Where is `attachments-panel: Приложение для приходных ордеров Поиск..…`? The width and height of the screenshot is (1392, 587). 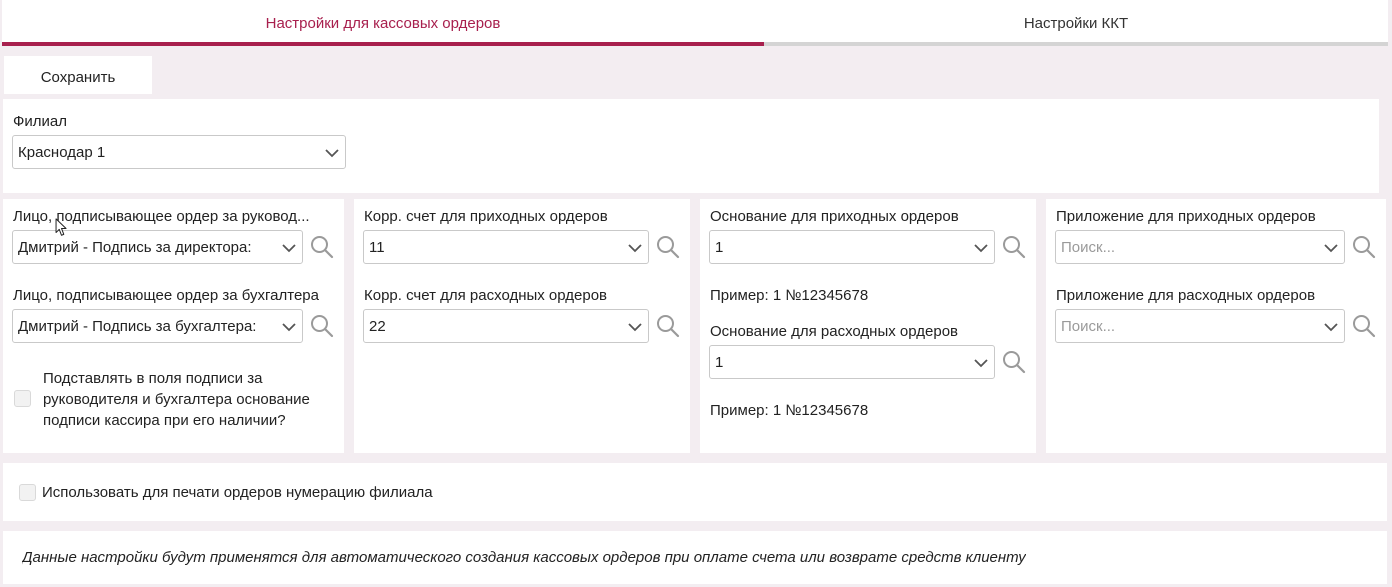
attachments-panel: Приложение для приходных ордеров Поиск..… is located at coordinates (1216, 326).